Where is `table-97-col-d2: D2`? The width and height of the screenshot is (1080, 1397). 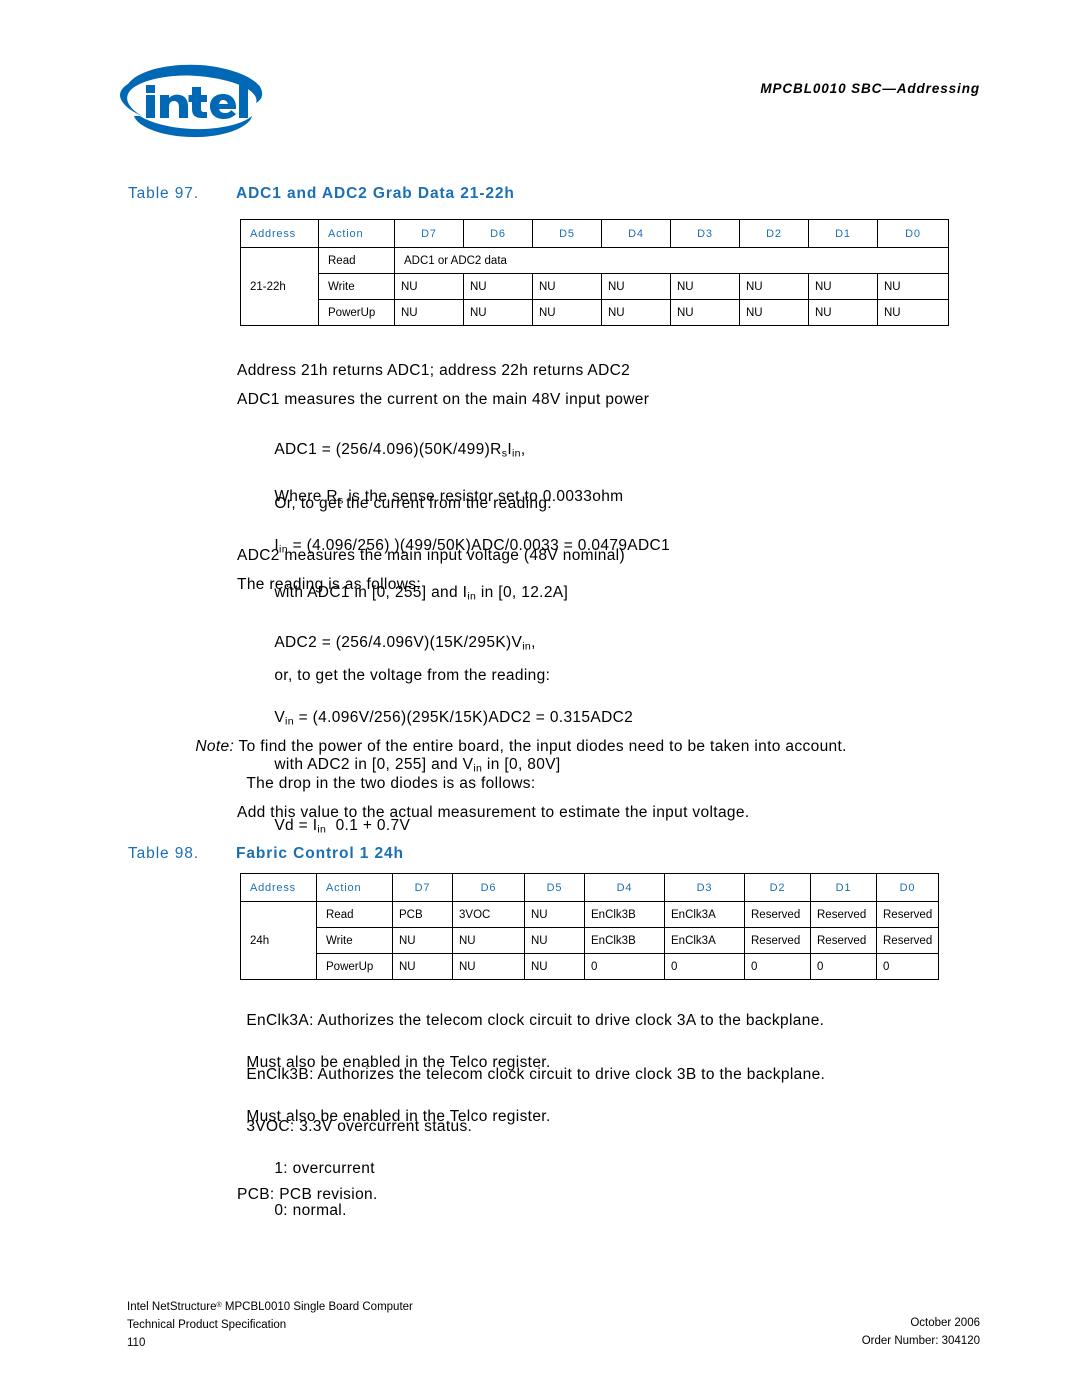 table-97-col-d2: D2 is located at coordinates (774, 233).